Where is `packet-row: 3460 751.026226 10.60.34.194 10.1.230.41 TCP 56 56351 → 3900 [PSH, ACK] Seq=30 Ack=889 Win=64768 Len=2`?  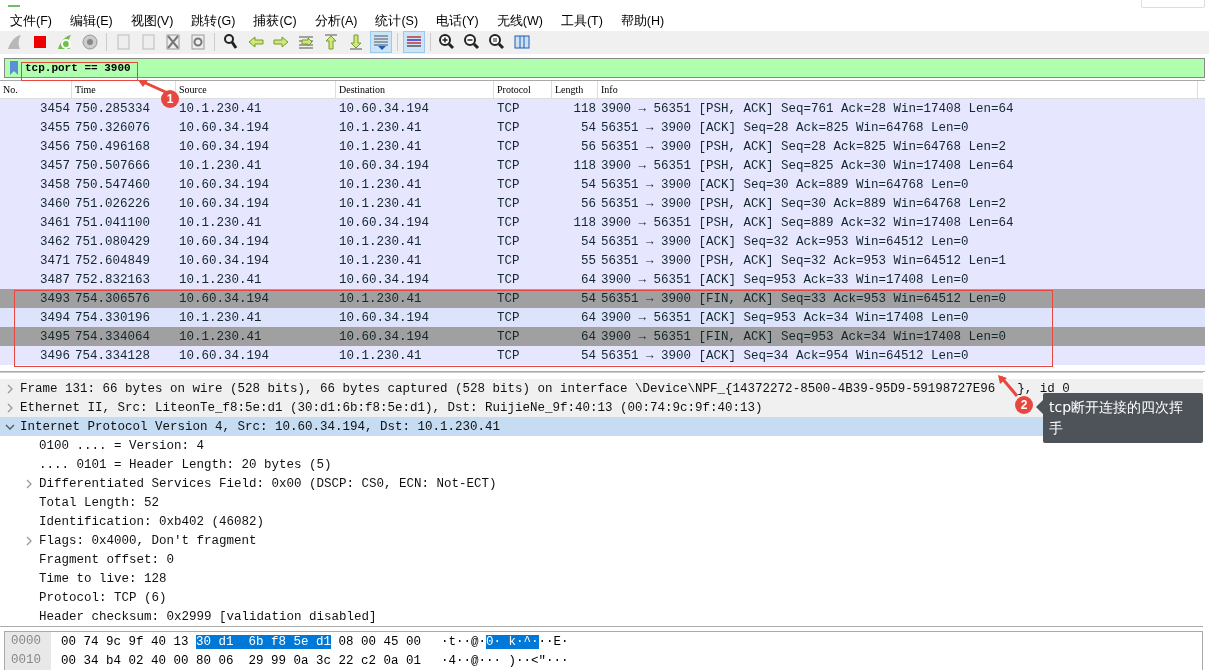
packet-row: 3460 751.026226 10.60.34.194 10.1.230.41 TCP 56 56351 → 3900 [PSH, ACK] Seq=30 Ack=889 Win=64768 Len=2 is located at coordinates (602, 203).